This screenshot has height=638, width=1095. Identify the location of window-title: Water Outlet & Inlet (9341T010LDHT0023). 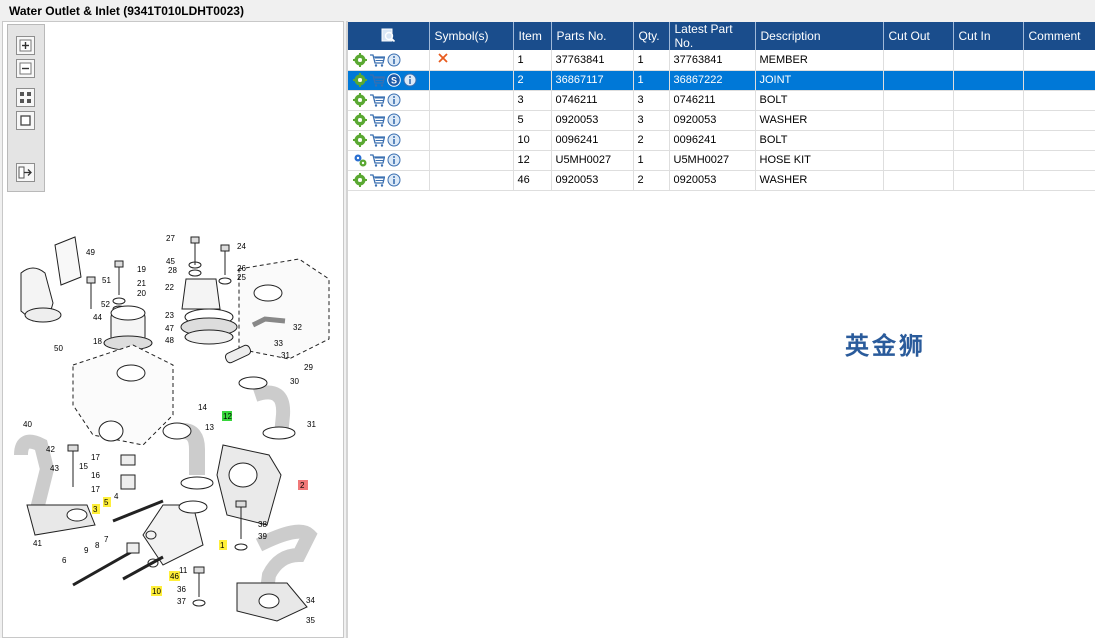
(547, 11).